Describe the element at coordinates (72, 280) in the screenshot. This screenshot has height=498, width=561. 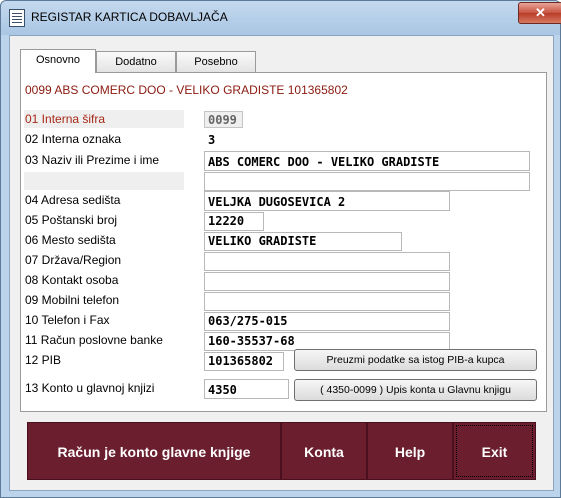
I see `label-kontakt: 08 Kontakt osoba` at that location.